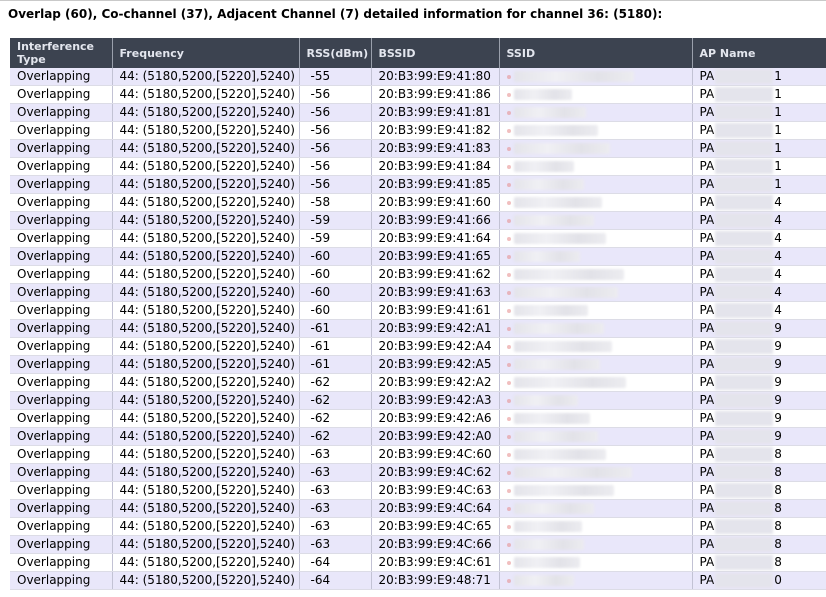 The width and height of the screenshot is (826, 597). Describe the element at coordinates (61, 53) in the screenshot. I see `column-header-interference-type: Interference Type` at that location.